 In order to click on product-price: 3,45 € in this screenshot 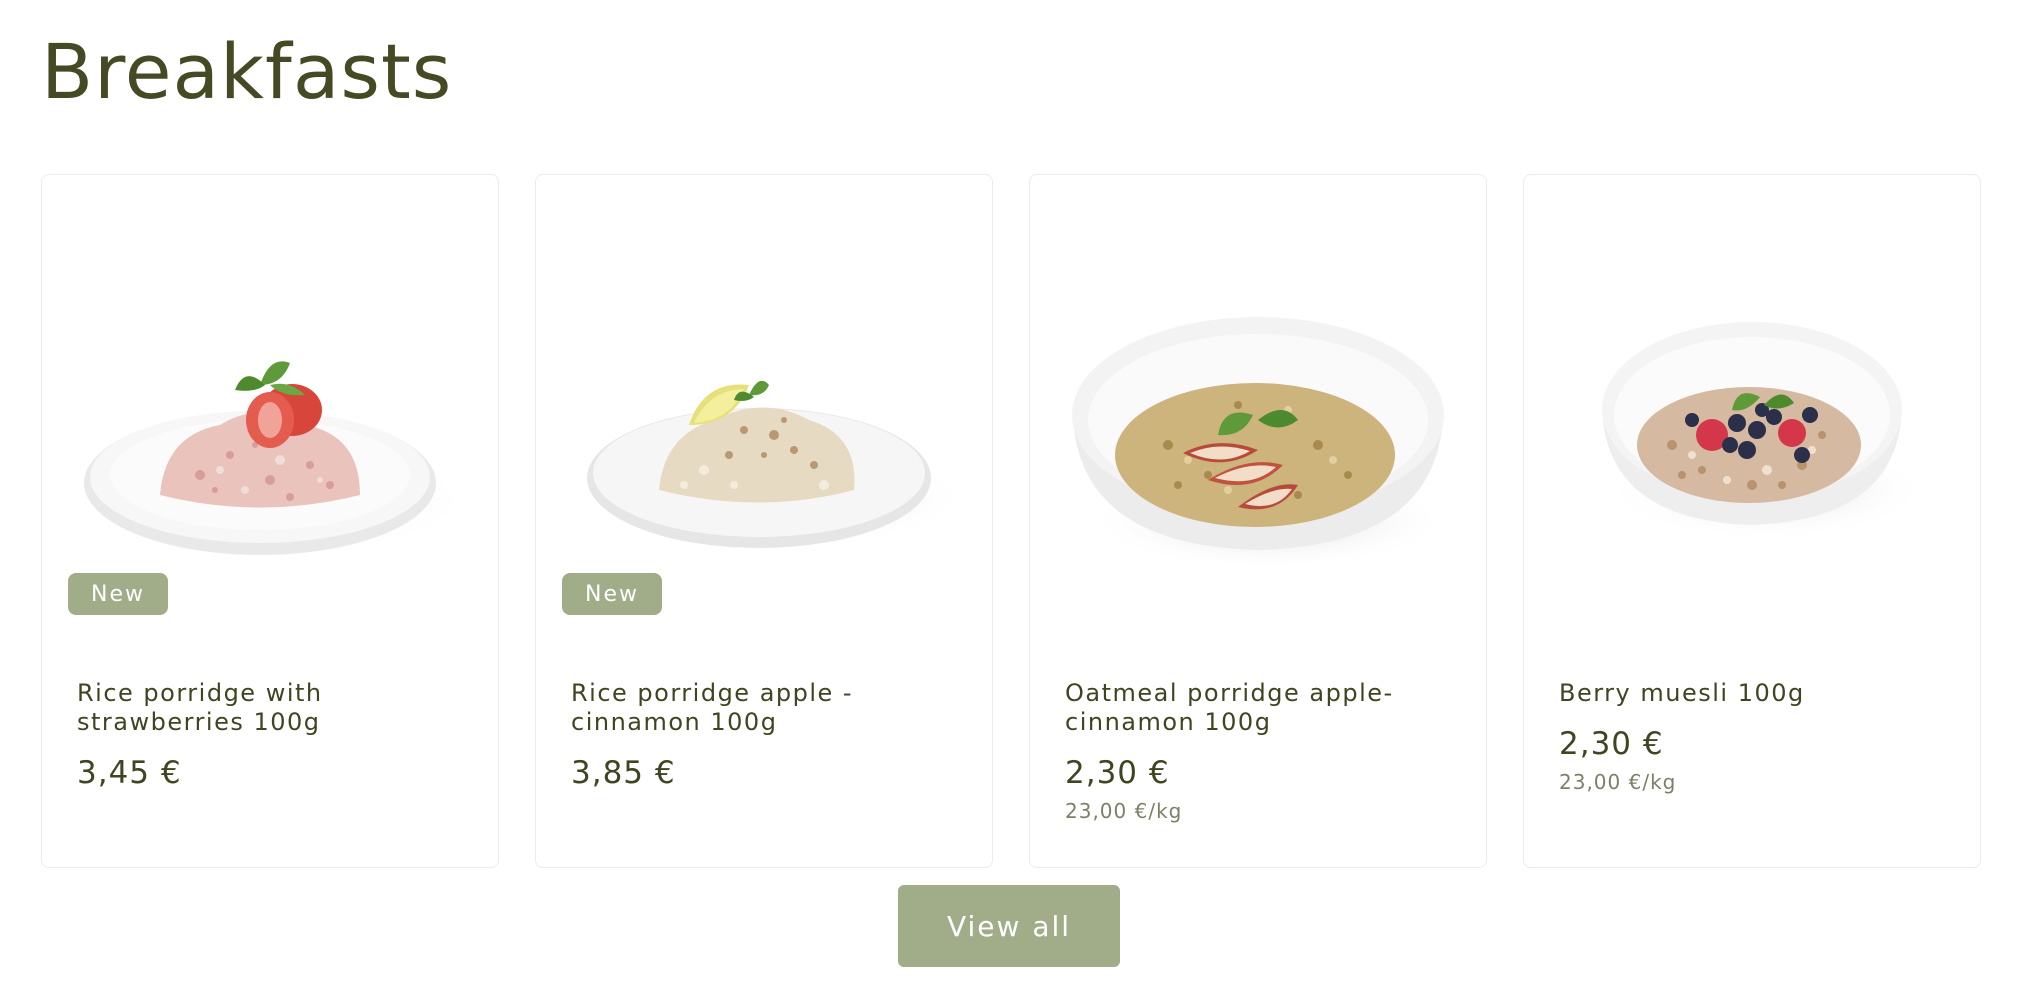, I will do `click(129, 773)`.